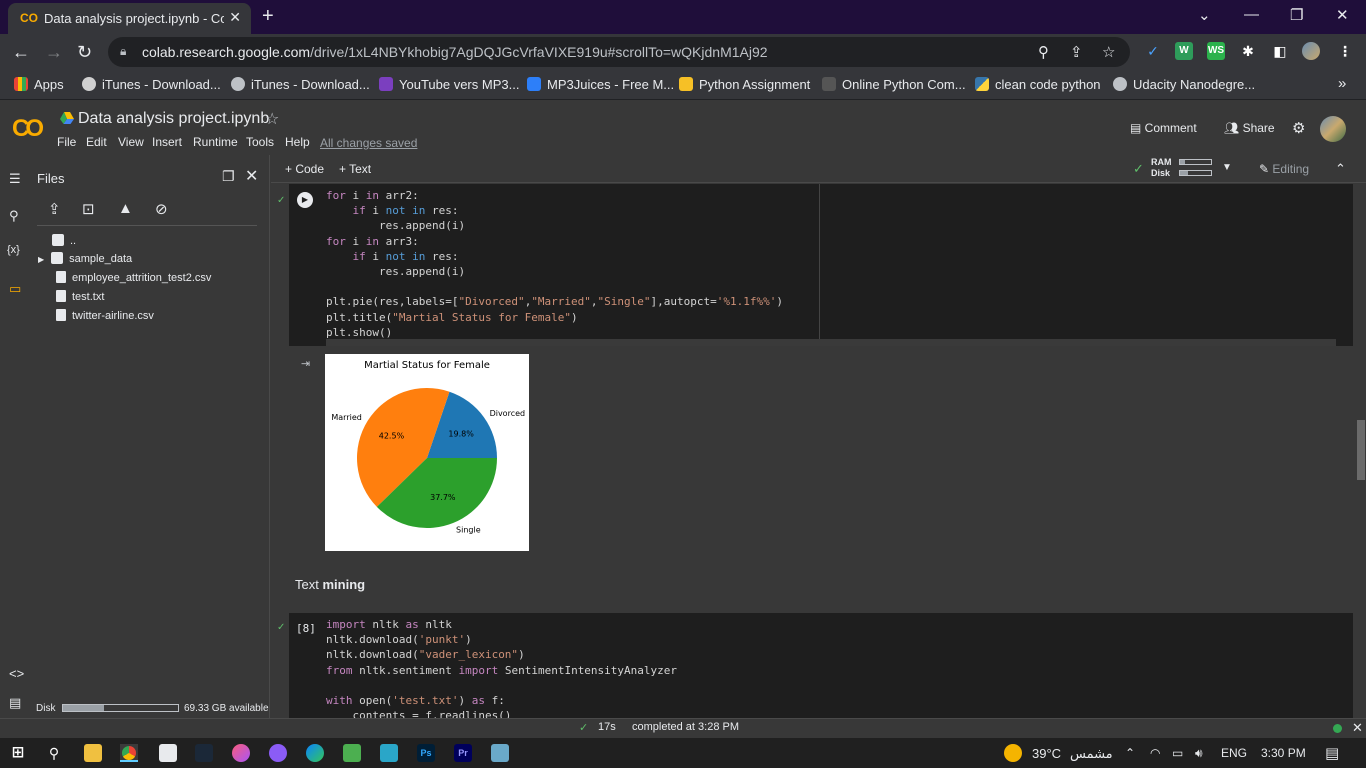 This screenshot has width=1366, height=768. What do you see at coordinates (1280, 51) in the screenshot?
I see `side-panel-icon: ◧` at bounding box center [1280, 51].